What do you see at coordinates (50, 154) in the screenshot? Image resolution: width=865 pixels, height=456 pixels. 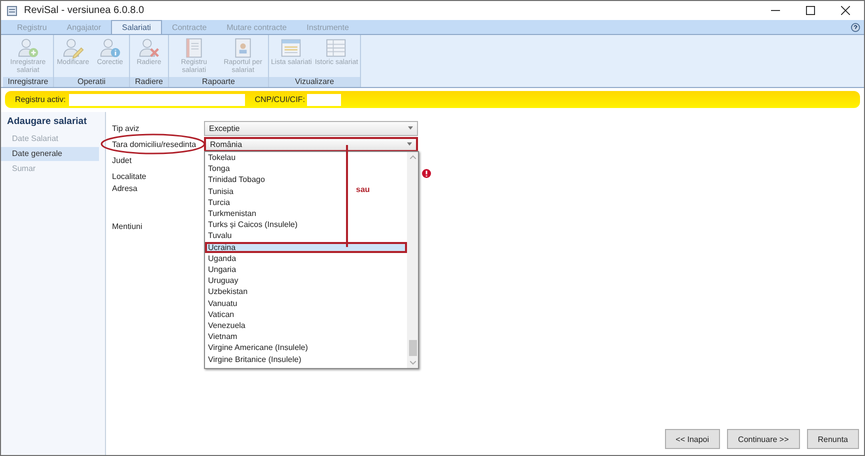 I see `sidebar-item: Date generale` at bounding box center [50, 154].